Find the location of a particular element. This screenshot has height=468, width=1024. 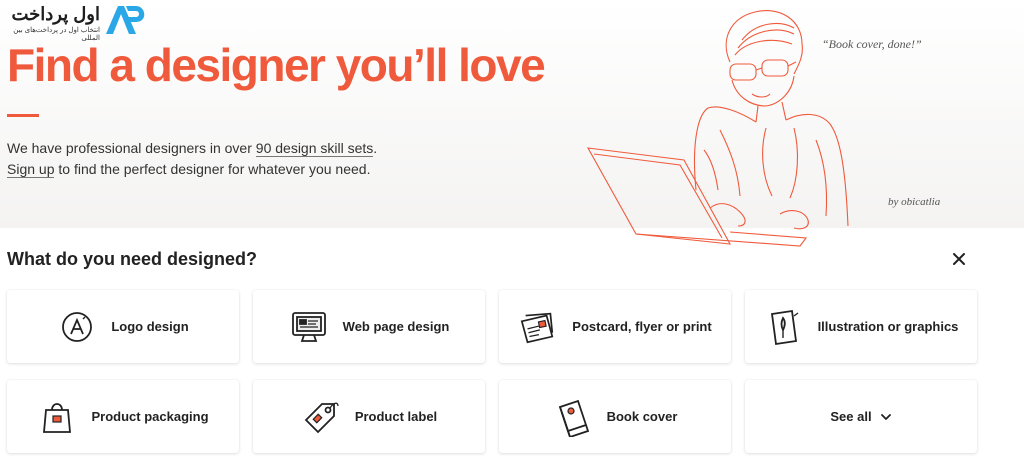

category-illustration-graphics: Illustration or graphics is located at coordinates (861, 326).